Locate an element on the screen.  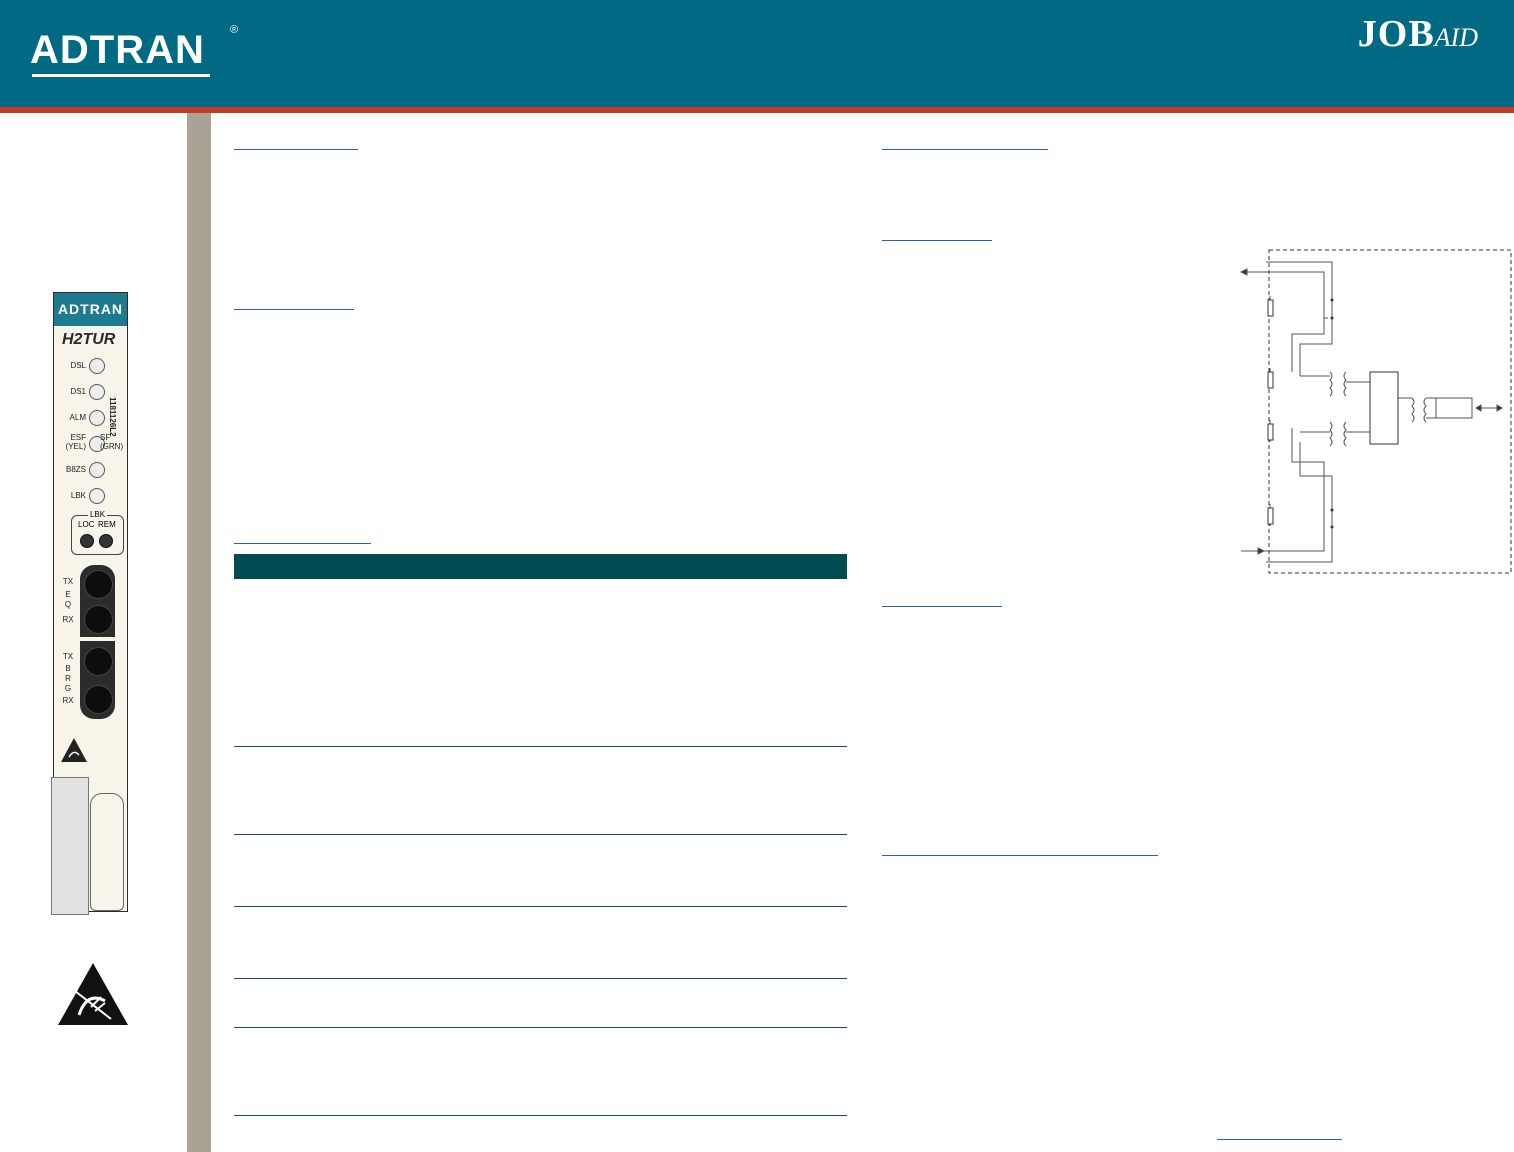
page-header: ADTRAN ® JOBAID is located at coordinates (757, 56).